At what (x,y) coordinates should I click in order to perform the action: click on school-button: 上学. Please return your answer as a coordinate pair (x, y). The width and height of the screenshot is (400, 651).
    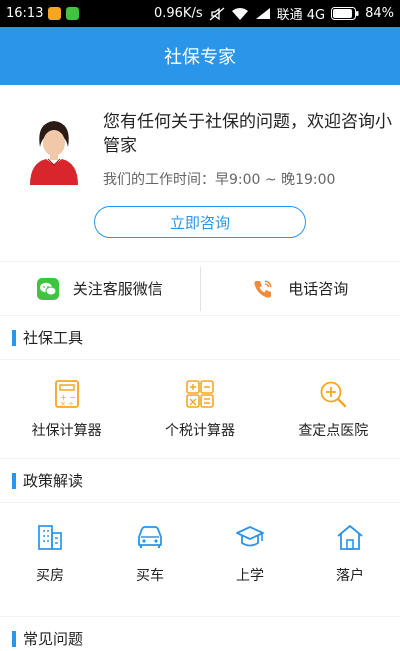
    Looking at the image, I should click on (250, 559).